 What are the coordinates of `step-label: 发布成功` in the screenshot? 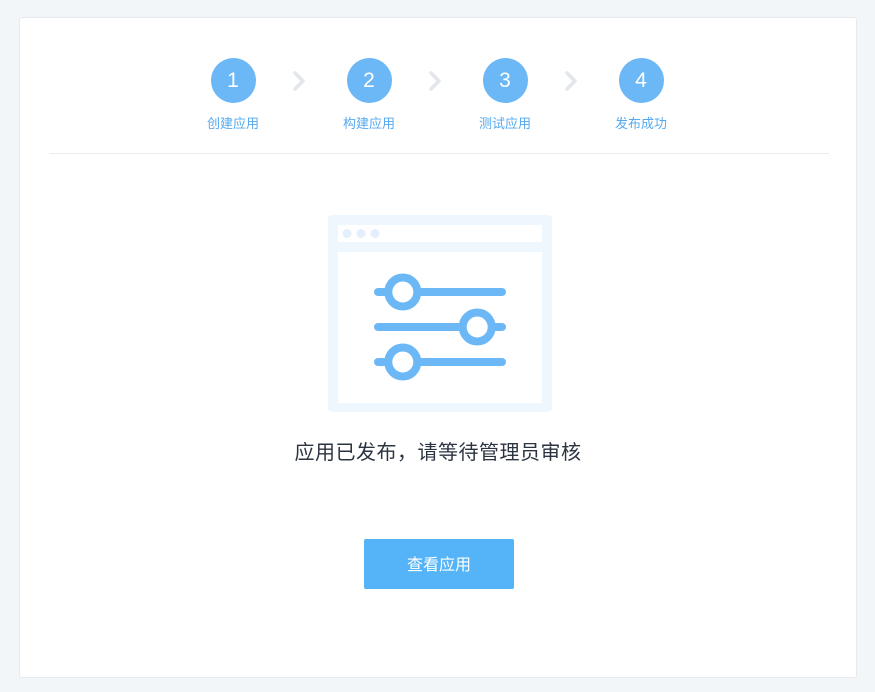 It's located at (640, 124).